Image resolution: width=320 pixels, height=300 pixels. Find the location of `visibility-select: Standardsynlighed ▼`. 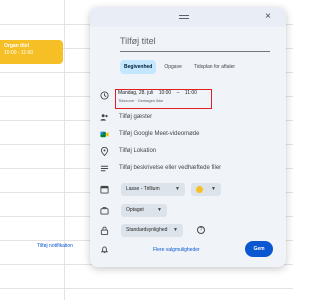

visibility-select: Standardsynlighed ▼ is located at coordinates (152, 230).